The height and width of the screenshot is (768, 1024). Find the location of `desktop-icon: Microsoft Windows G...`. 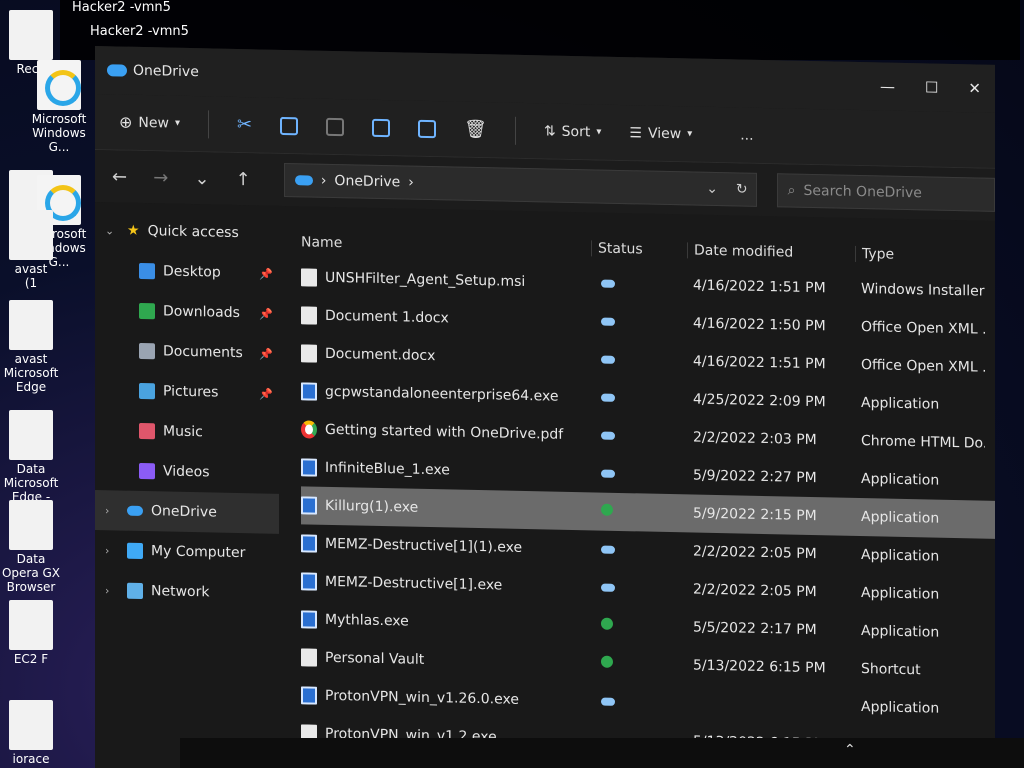

desktop-icon: Microsoft Windows G... is located at coordinates (59, 107).